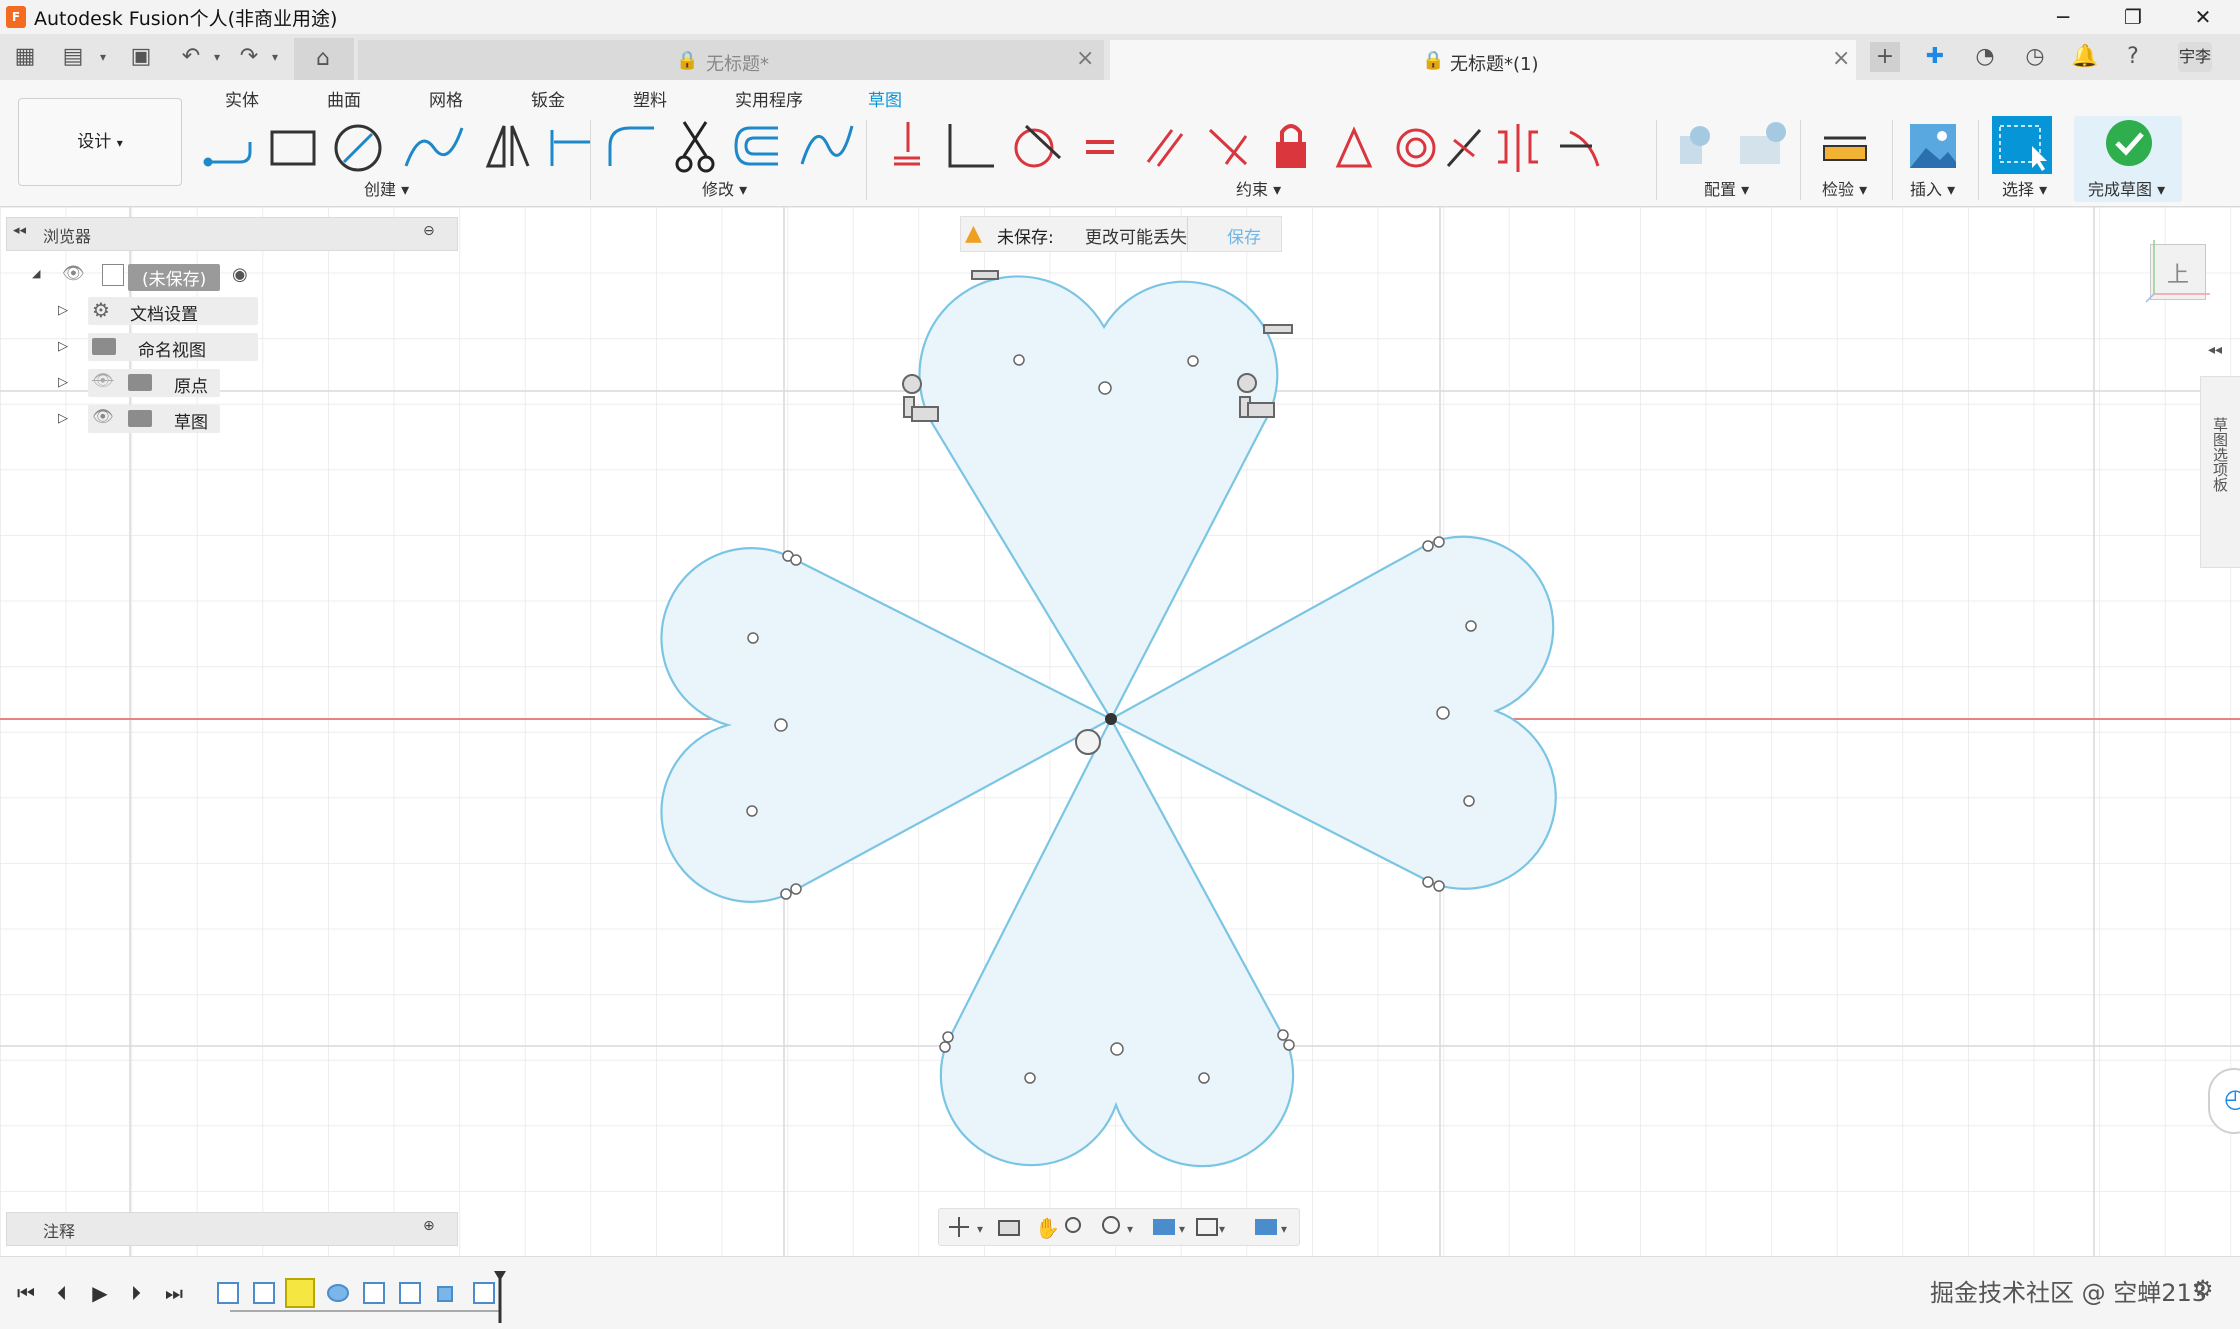 This screenshot has width=2240, height=1329. Describe the element at coordinates (158, 419) in the screenshot. I see `browser-item-sketches: ▷ 👁 草图` at that location.